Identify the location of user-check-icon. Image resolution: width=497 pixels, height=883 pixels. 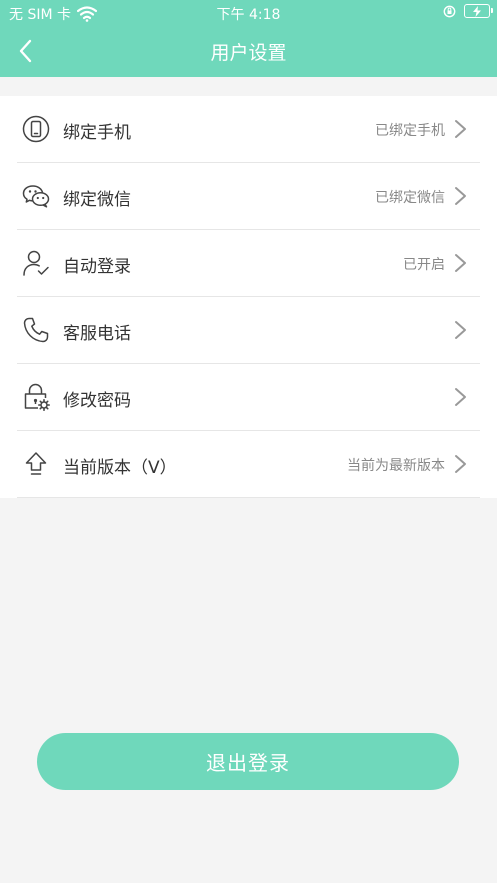
(36, 263).